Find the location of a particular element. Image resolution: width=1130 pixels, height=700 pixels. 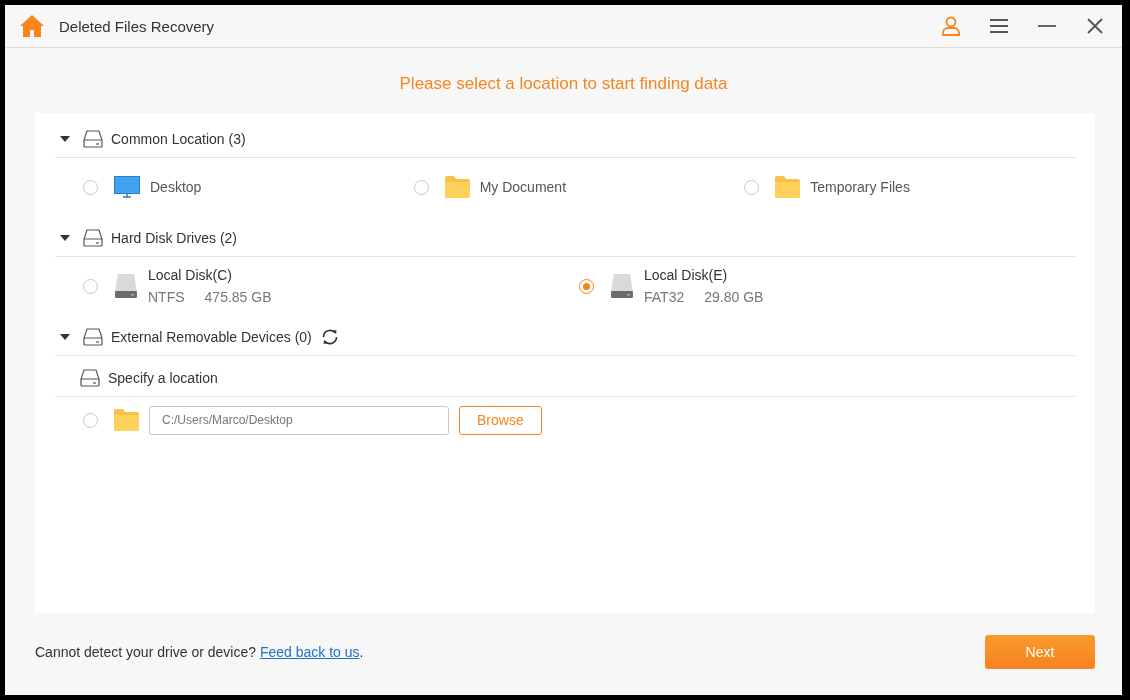

minimize-icon is located at coordinates (1047, 26).